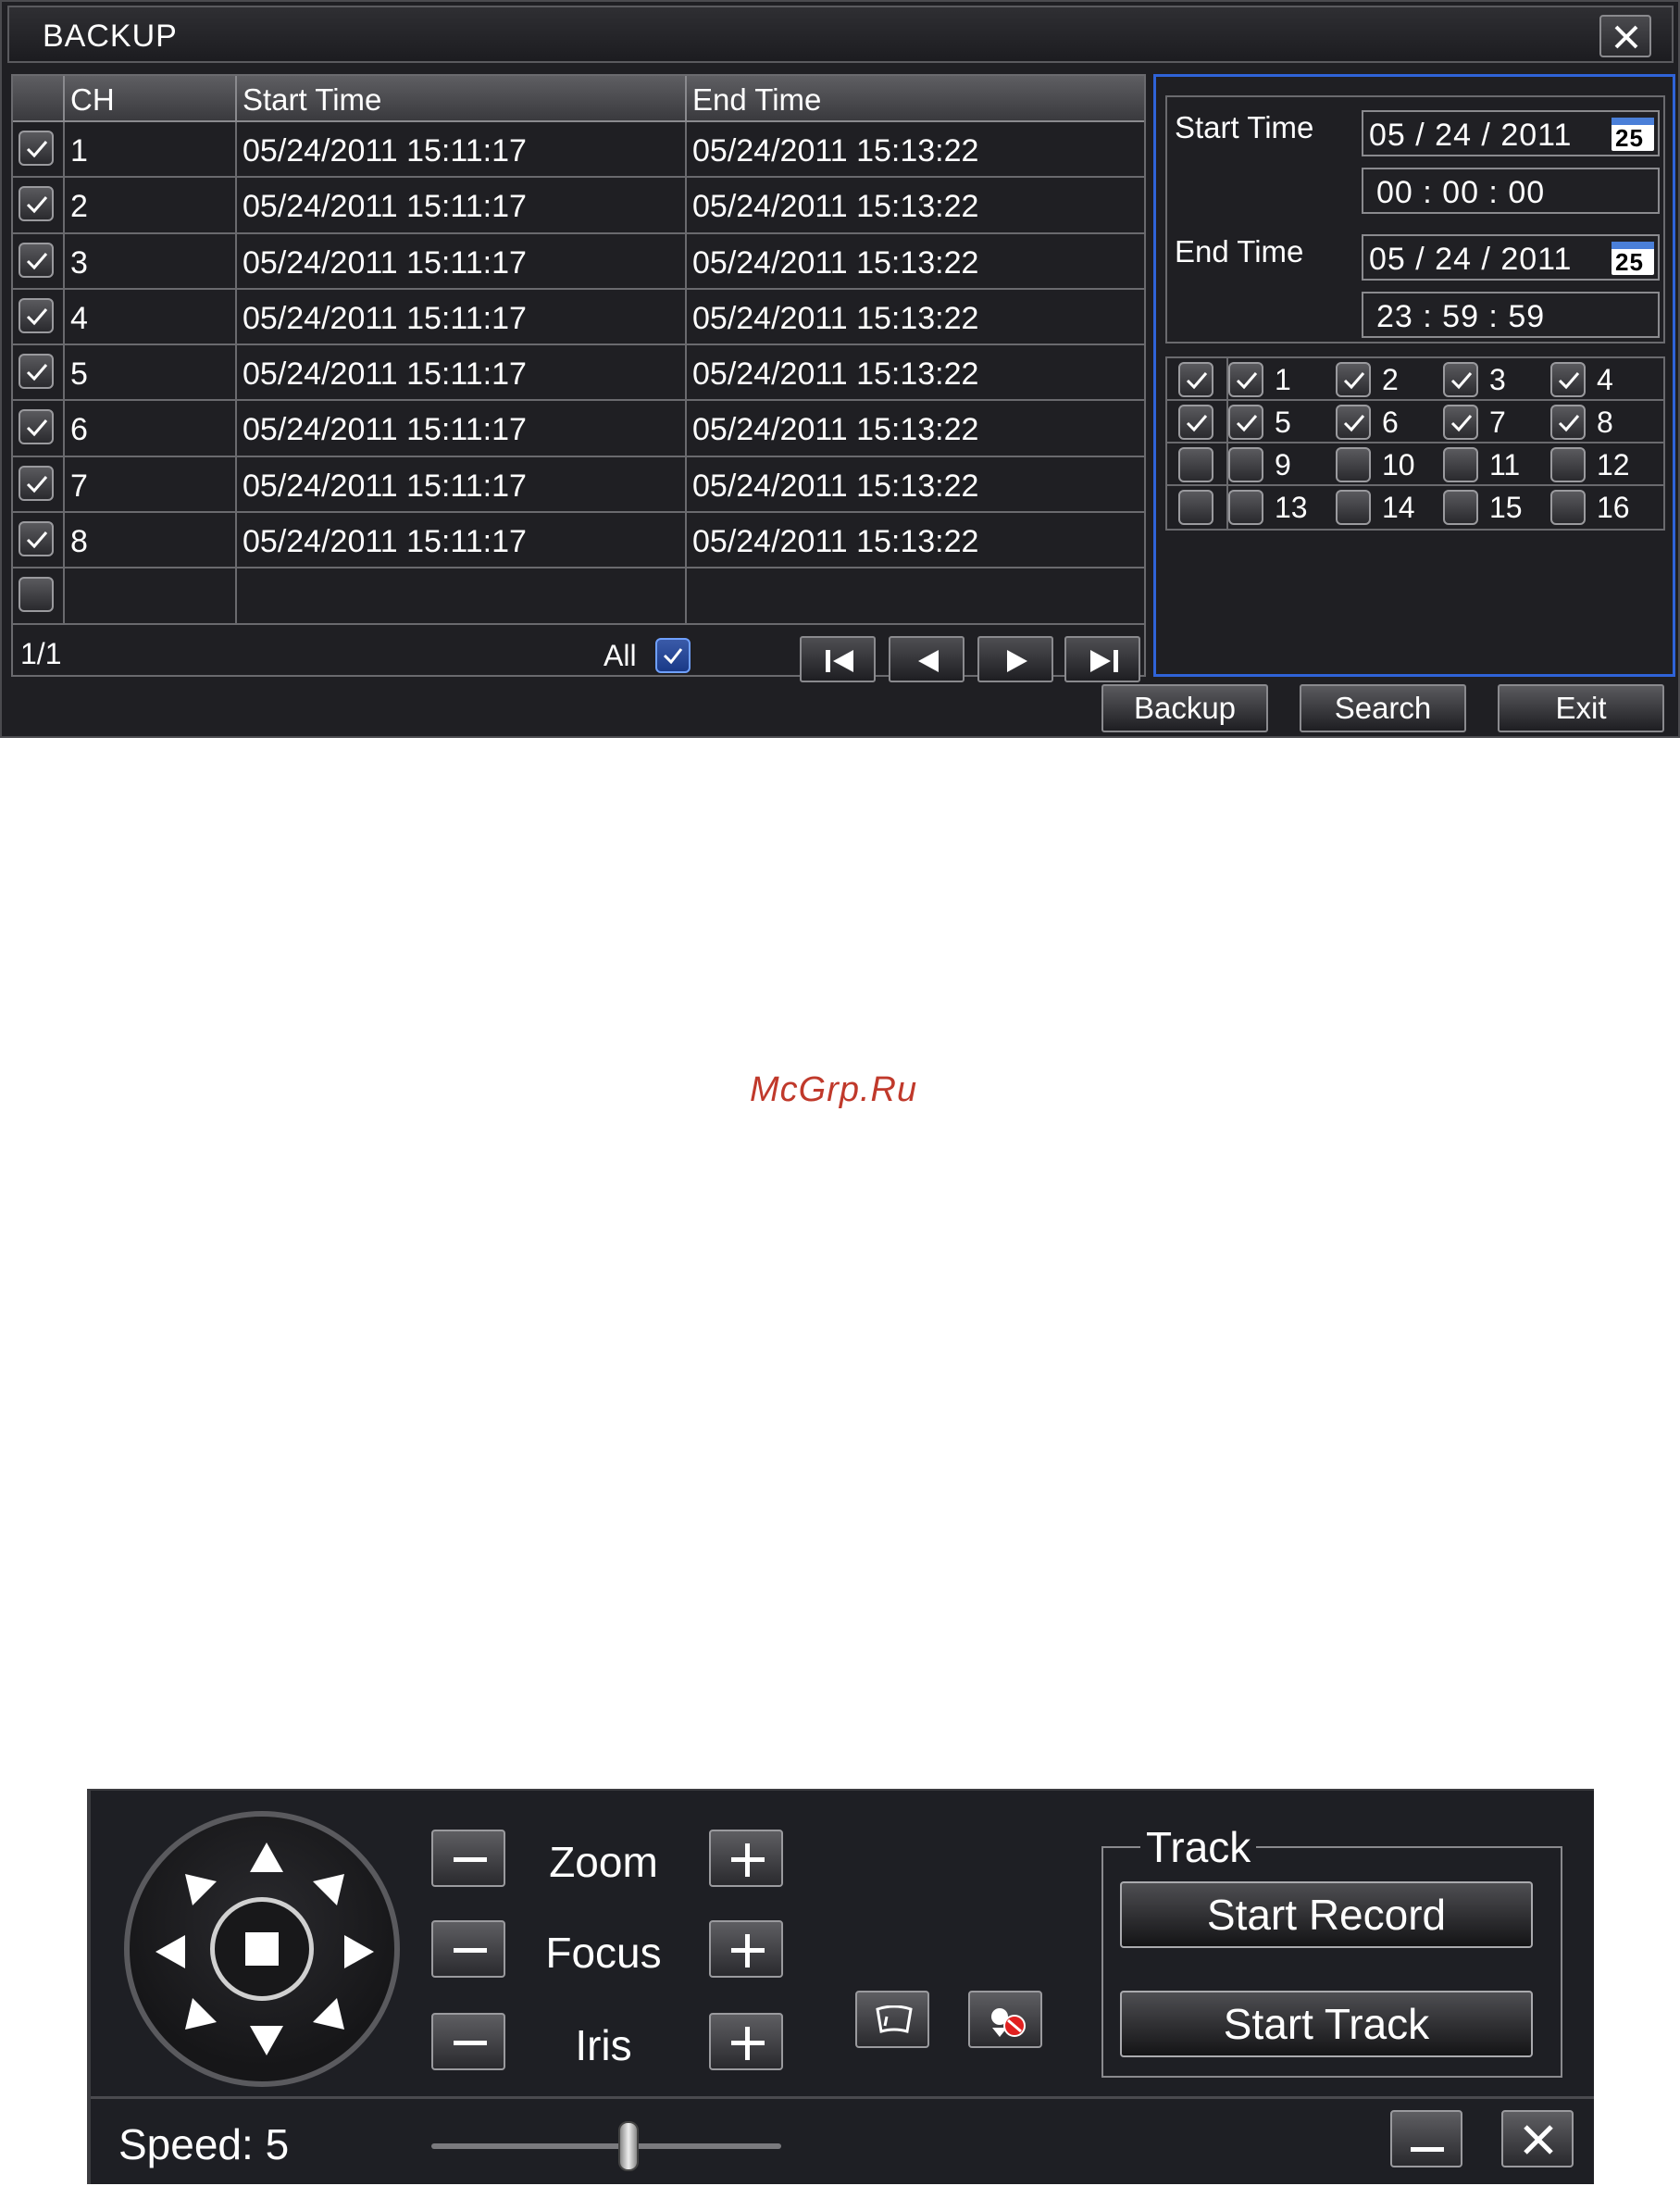 Image resolution: width=1680 pixels, height=2186 pixels. Describe the element at coordinates (1415, 443) in the screenshot. I see `channel-grid: 1 2 3 4 5 6 7 8 9 10 11 12 13 14 15 16` at that location.